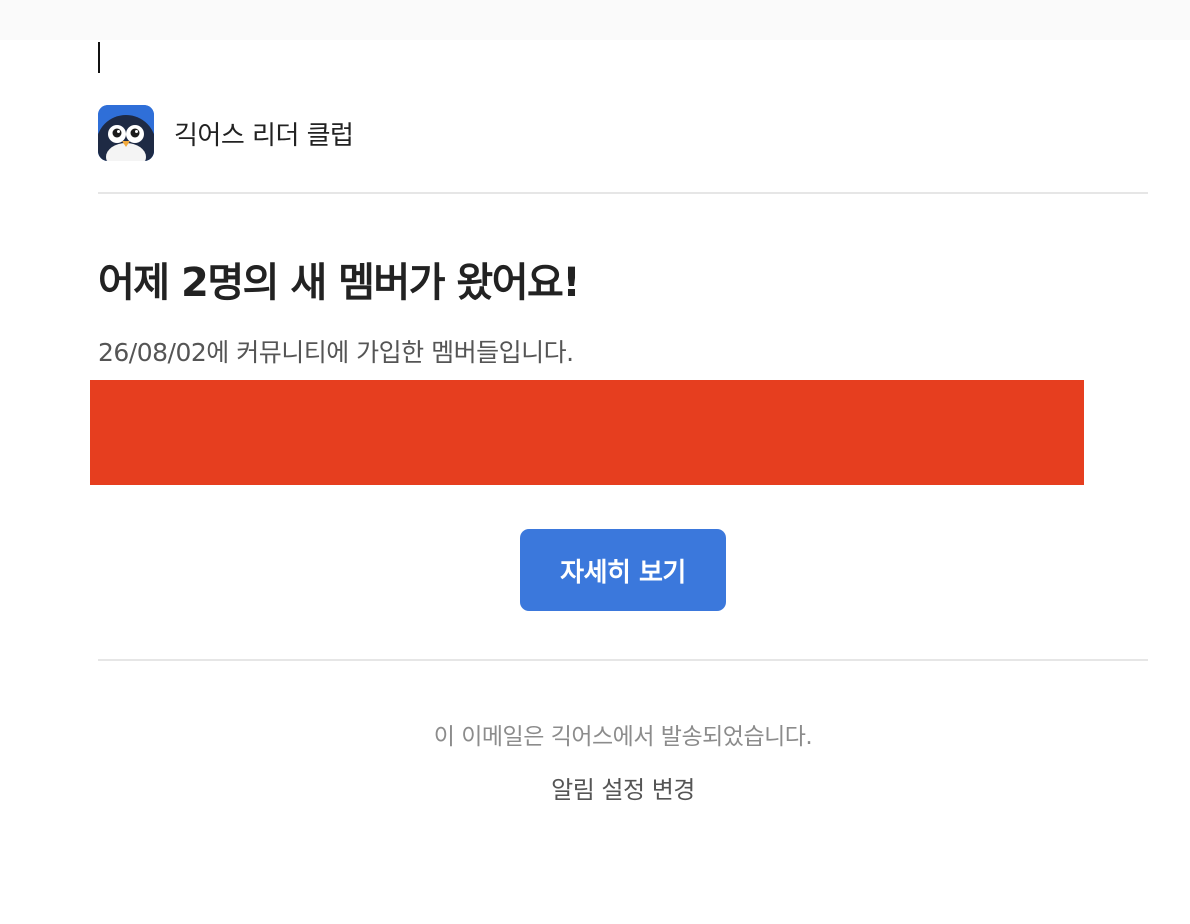 The image size is (1190, 924). I want to click on text-cursor, so click(99, 57).